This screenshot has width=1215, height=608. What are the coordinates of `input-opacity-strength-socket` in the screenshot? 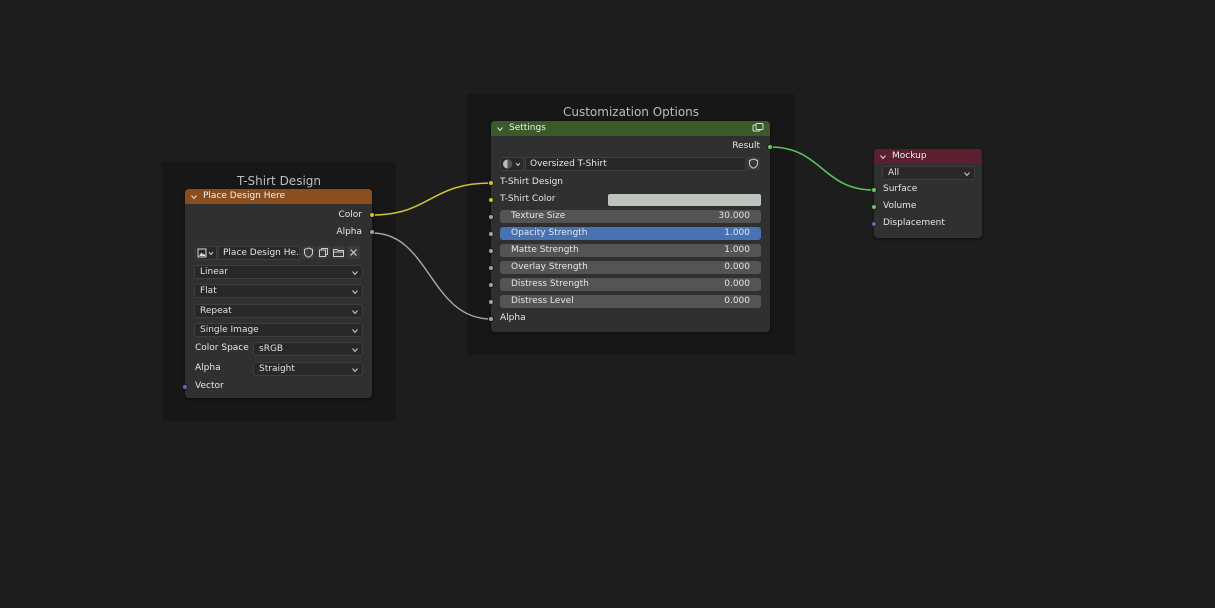 It's located at (491, 234).